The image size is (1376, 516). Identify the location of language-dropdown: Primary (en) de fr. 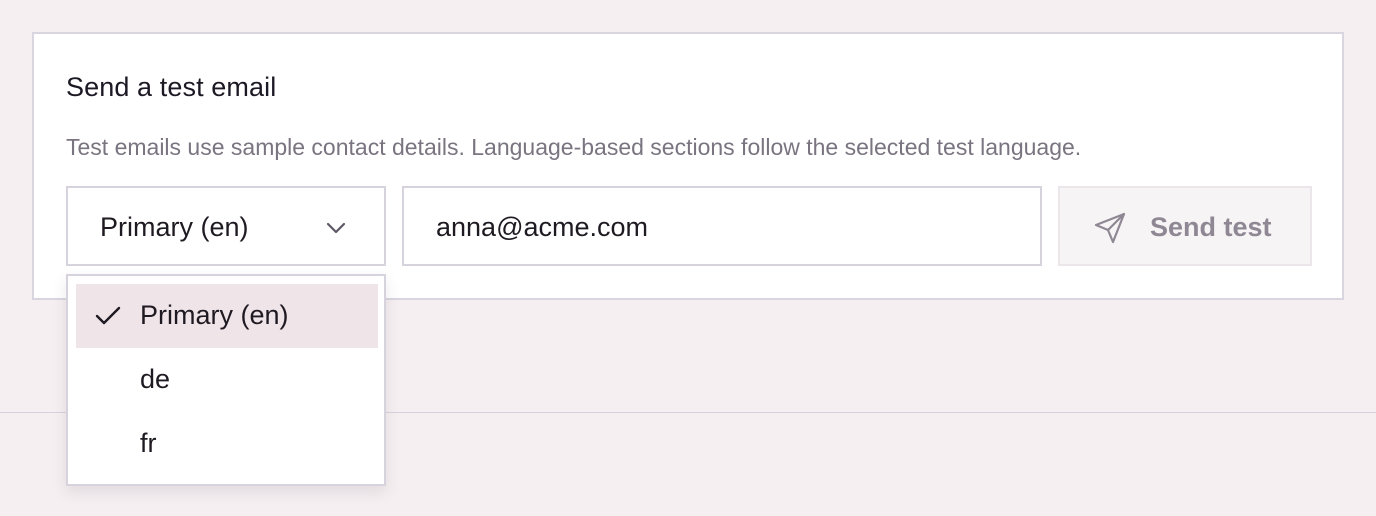
(226, 380).